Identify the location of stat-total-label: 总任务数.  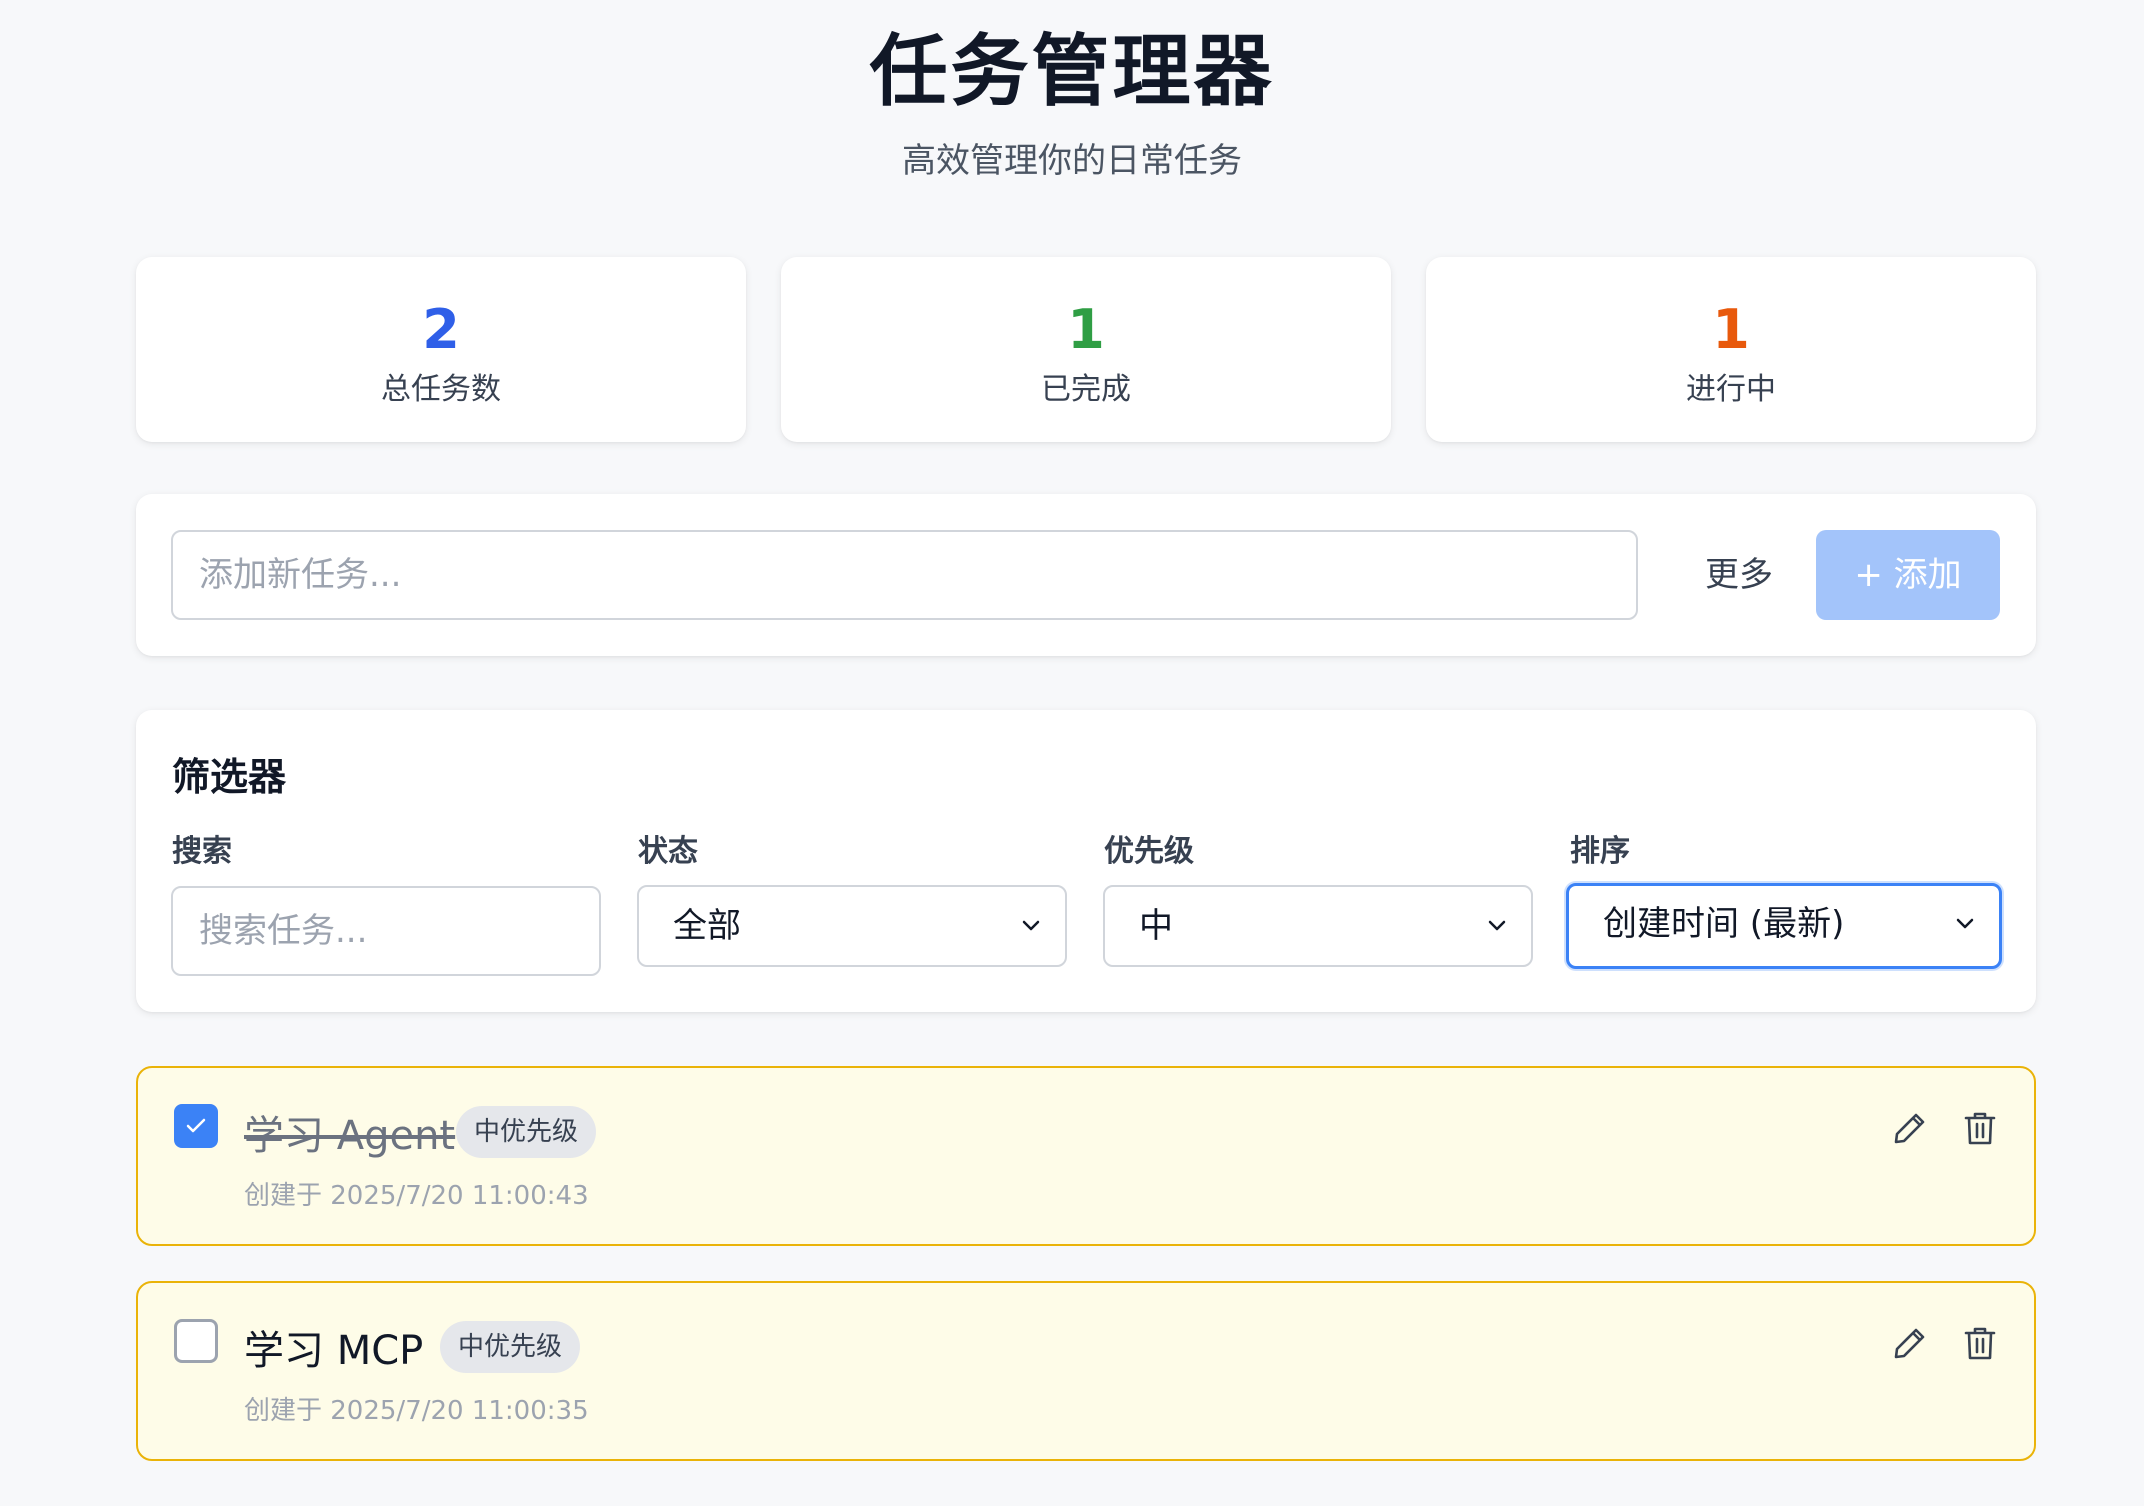
(441, 389).